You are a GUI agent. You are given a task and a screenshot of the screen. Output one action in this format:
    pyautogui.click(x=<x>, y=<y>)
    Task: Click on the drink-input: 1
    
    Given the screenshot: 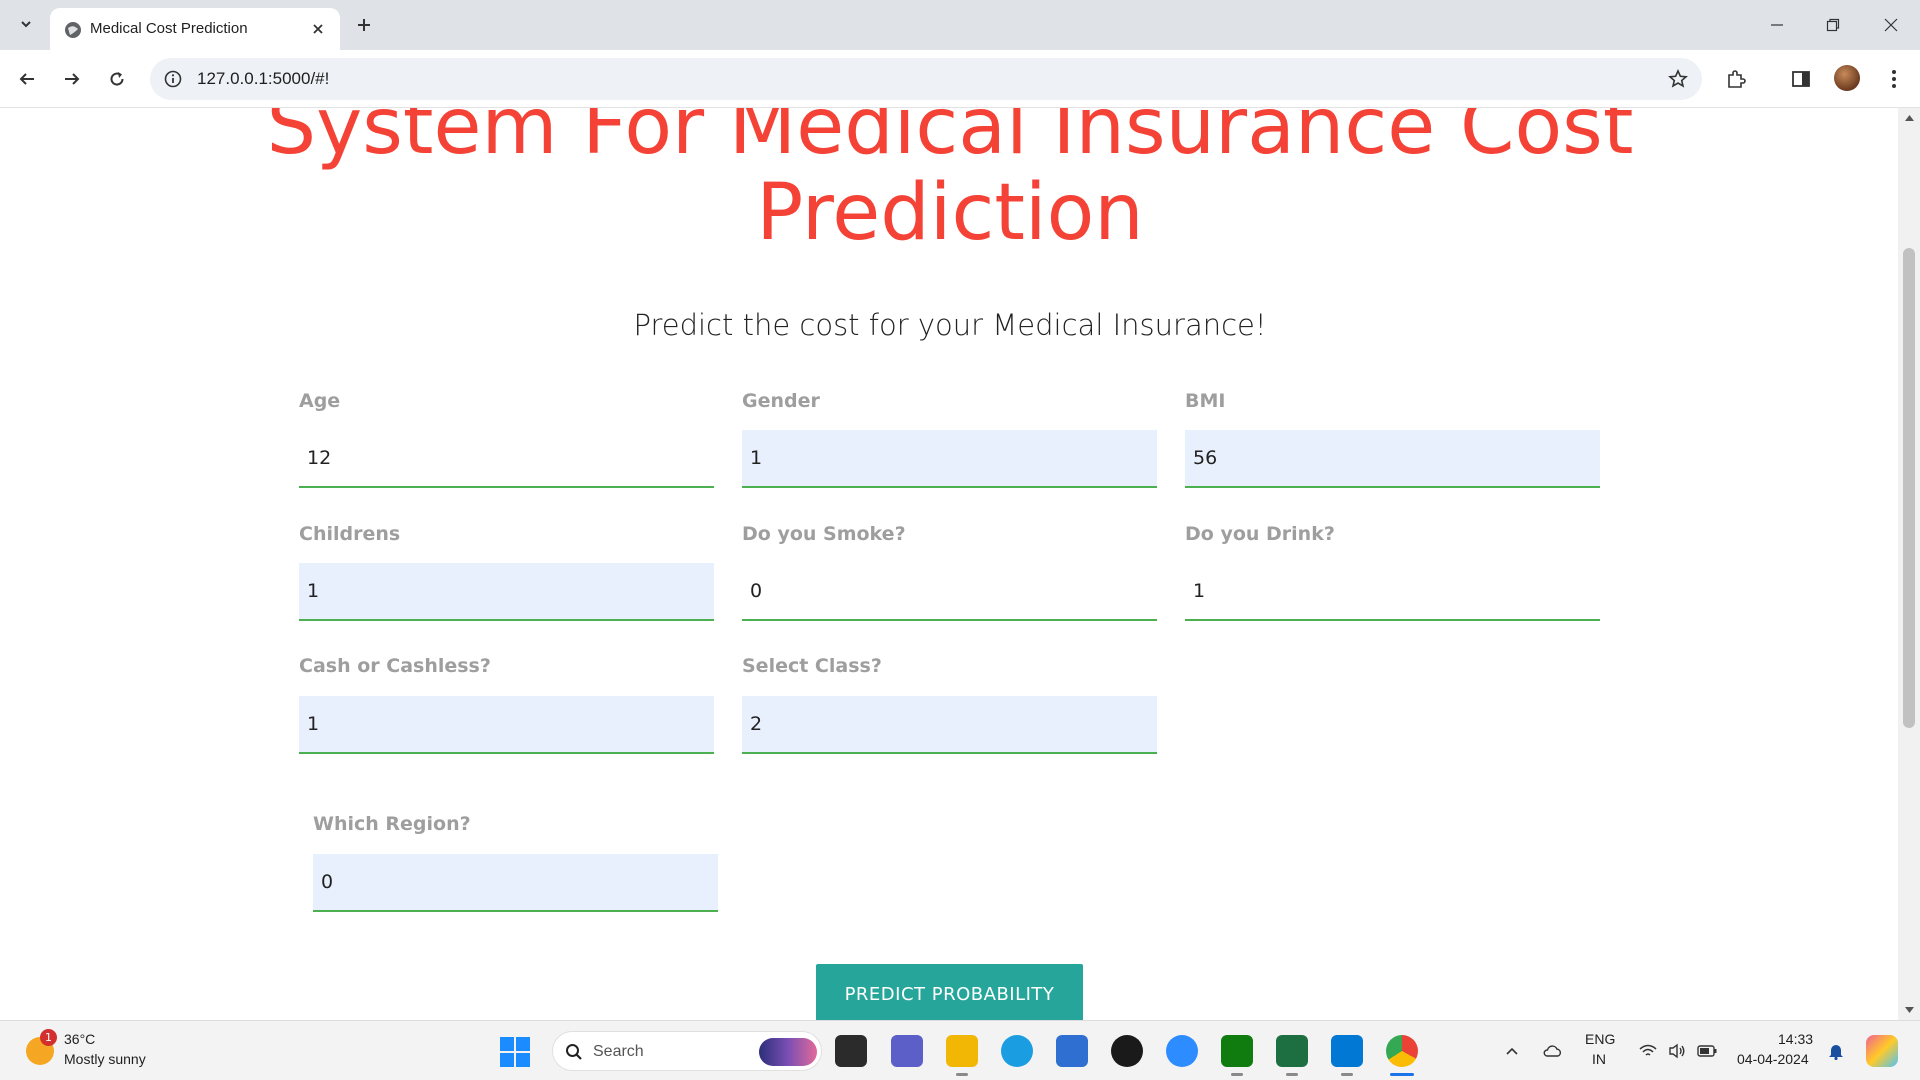 What is the action you would take?
    pyautogui.click(x=1392, y=592)
    